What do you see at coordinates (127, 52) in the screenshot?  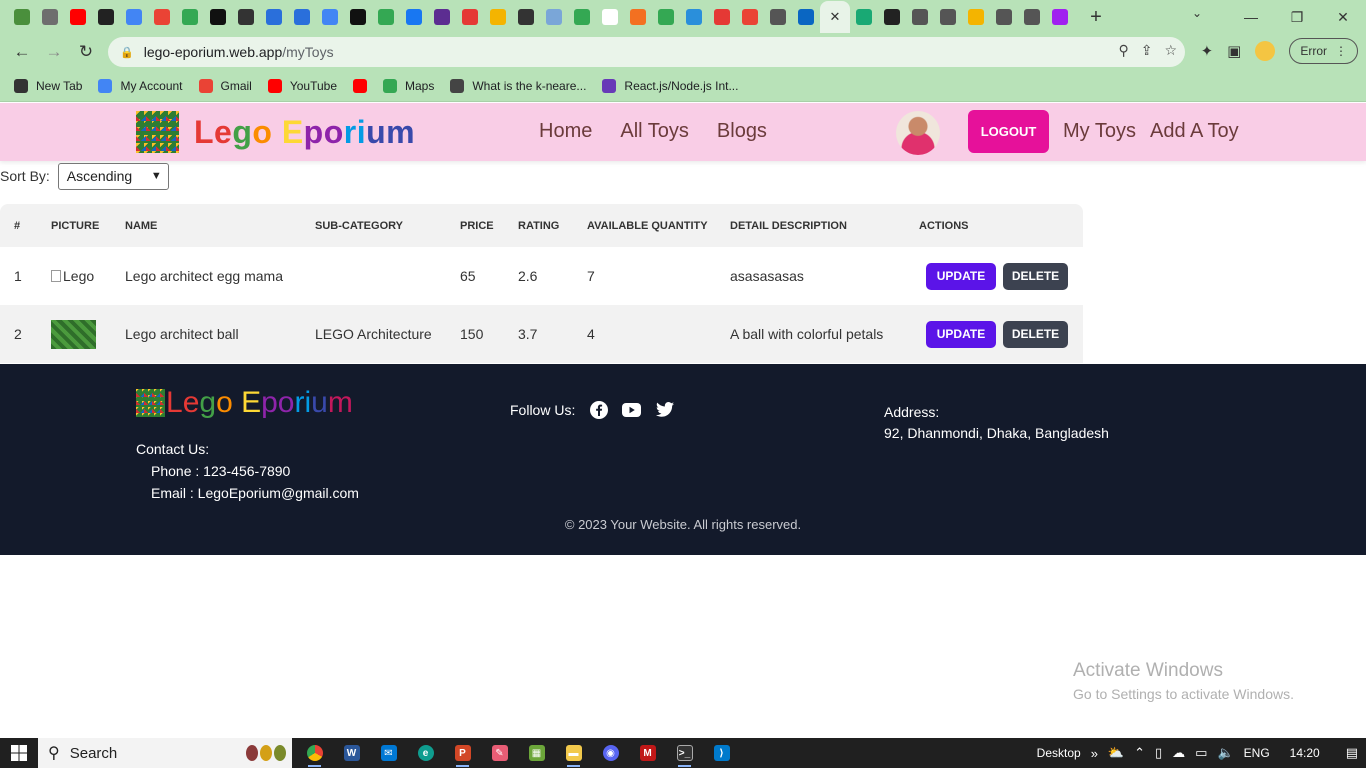 I see `lock-icon: 🔒` at bounding box center [127, 52].